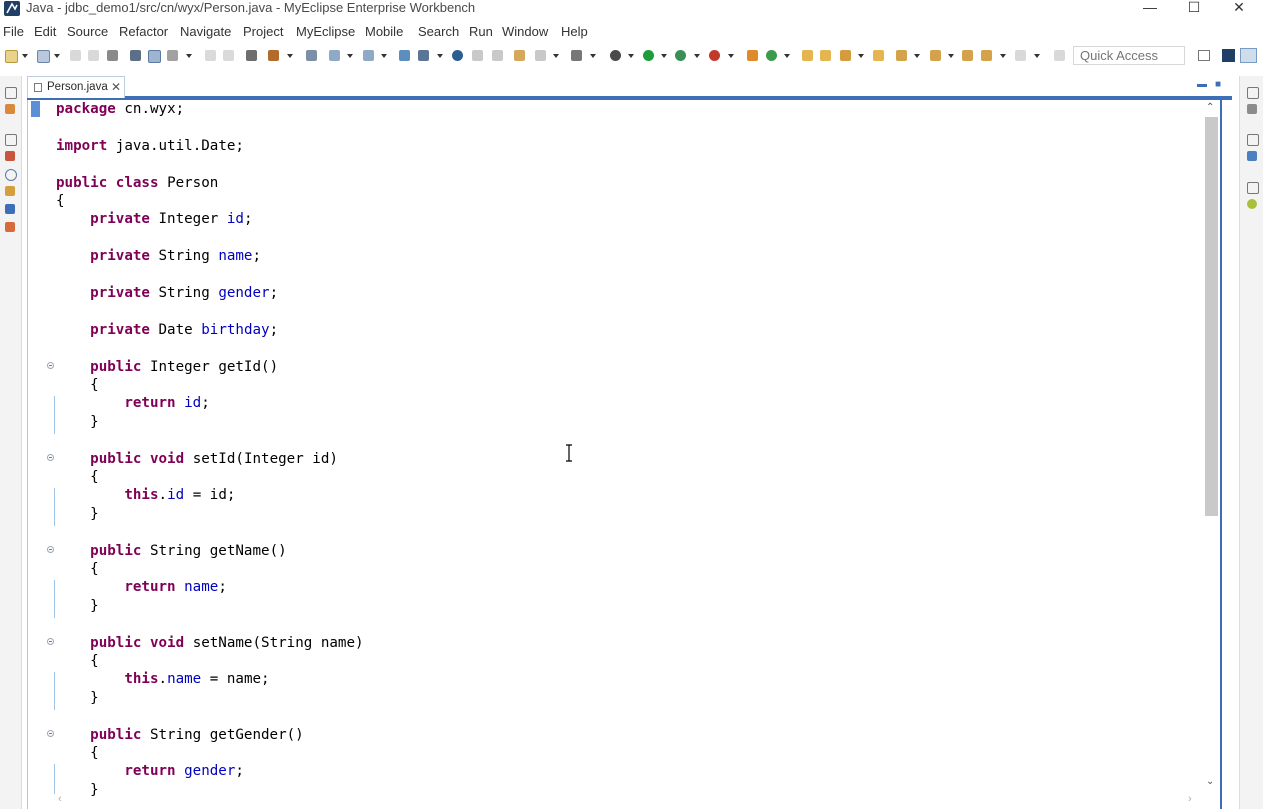  What do you see at coordinates (210, 55) in the screenshot?
I see `undo-icon` at bounding box center [210, 55].